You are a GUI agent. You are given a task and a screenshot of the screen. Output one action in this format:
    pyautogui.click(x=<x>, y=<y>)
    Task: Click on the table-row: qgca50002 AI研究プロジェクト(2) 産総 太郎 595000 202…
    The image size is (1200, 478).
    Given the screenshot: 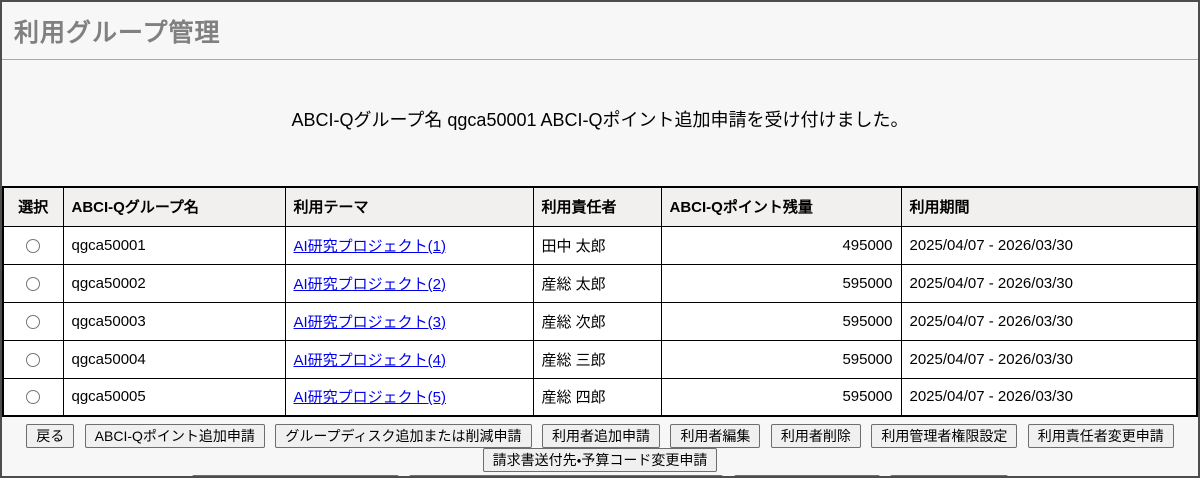 What is the action you would take?
    pyautogui.click(x=600, y=283)
    